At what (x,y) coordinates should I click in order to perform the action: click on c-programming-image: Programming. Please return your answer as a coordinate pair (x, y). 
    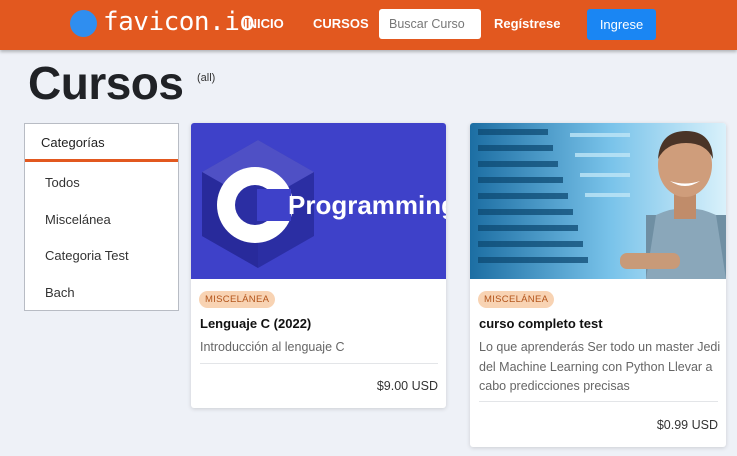
    Looking at the image, I should click on (318, 201).